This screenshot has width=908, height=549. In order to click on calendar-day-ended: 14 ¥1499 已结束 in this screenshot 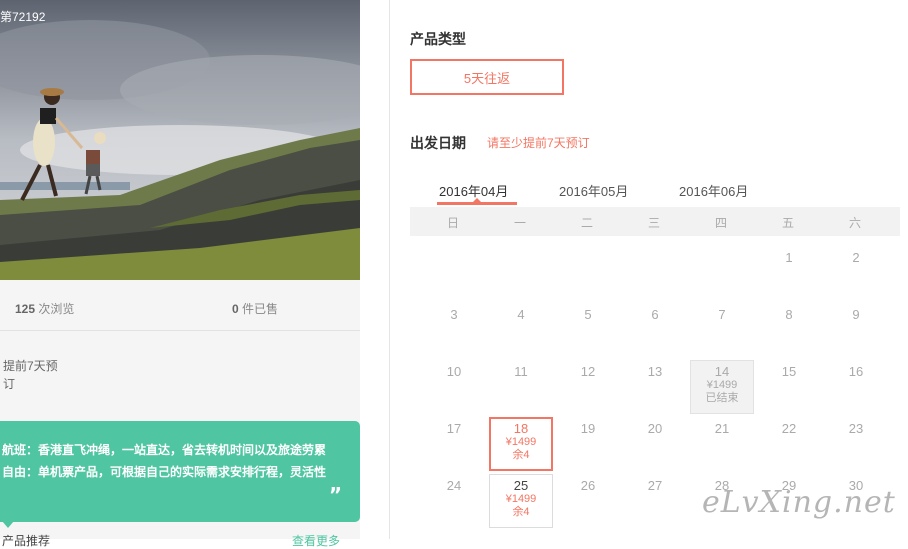, I will do `click(722, 387)`.